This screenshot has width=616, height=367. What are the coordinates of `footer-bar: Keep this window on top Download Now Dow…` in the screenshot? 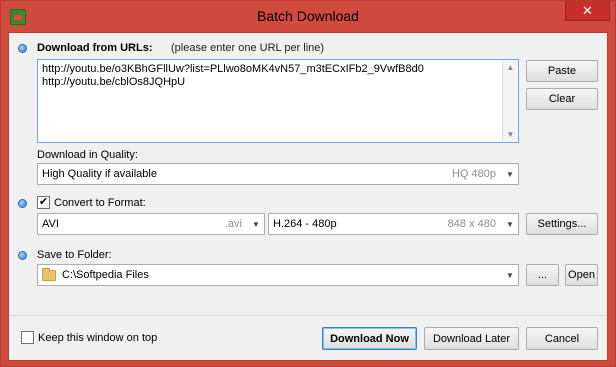 It's located at (308, 338).